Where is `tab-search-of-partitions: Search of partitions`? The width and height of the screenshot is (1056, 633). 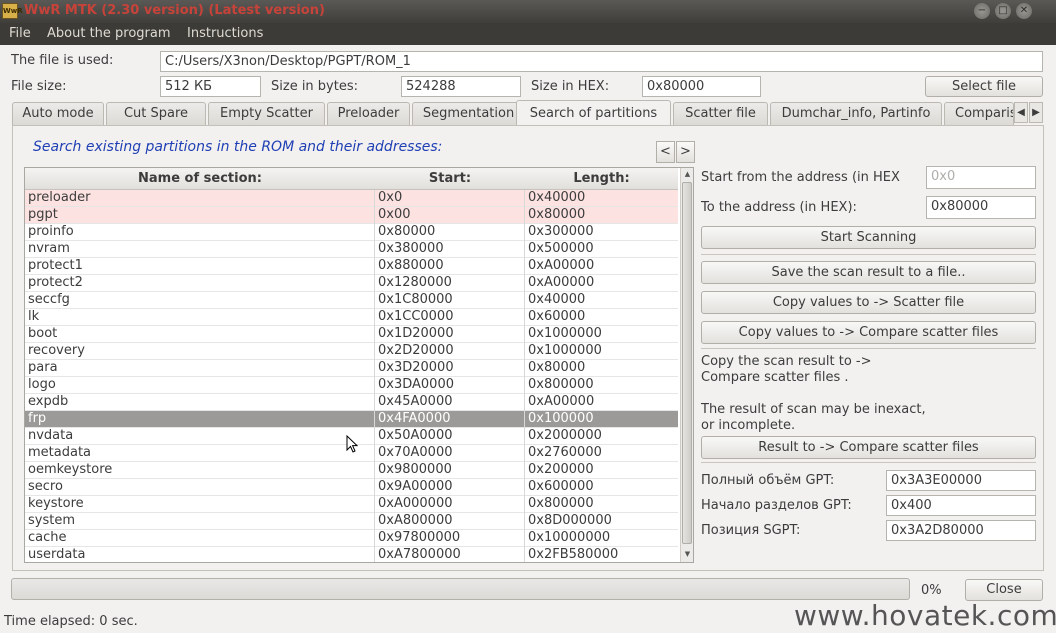 tab-search-of-partitions: Search of partitions is located at coordinates (593, 113).